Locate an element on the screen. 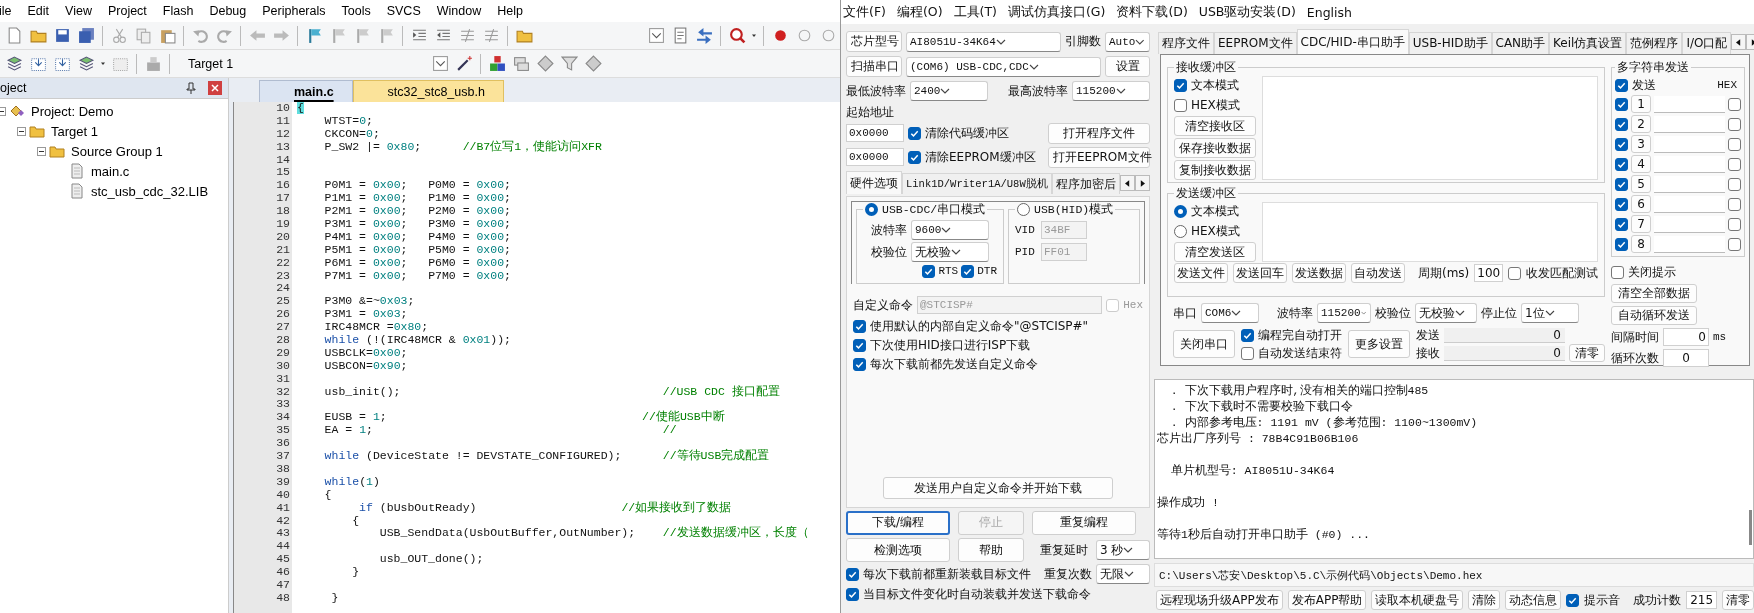 This screenshot has height=613, width=1754. action-button: 检测选项 is located at coordinates (898, 550).